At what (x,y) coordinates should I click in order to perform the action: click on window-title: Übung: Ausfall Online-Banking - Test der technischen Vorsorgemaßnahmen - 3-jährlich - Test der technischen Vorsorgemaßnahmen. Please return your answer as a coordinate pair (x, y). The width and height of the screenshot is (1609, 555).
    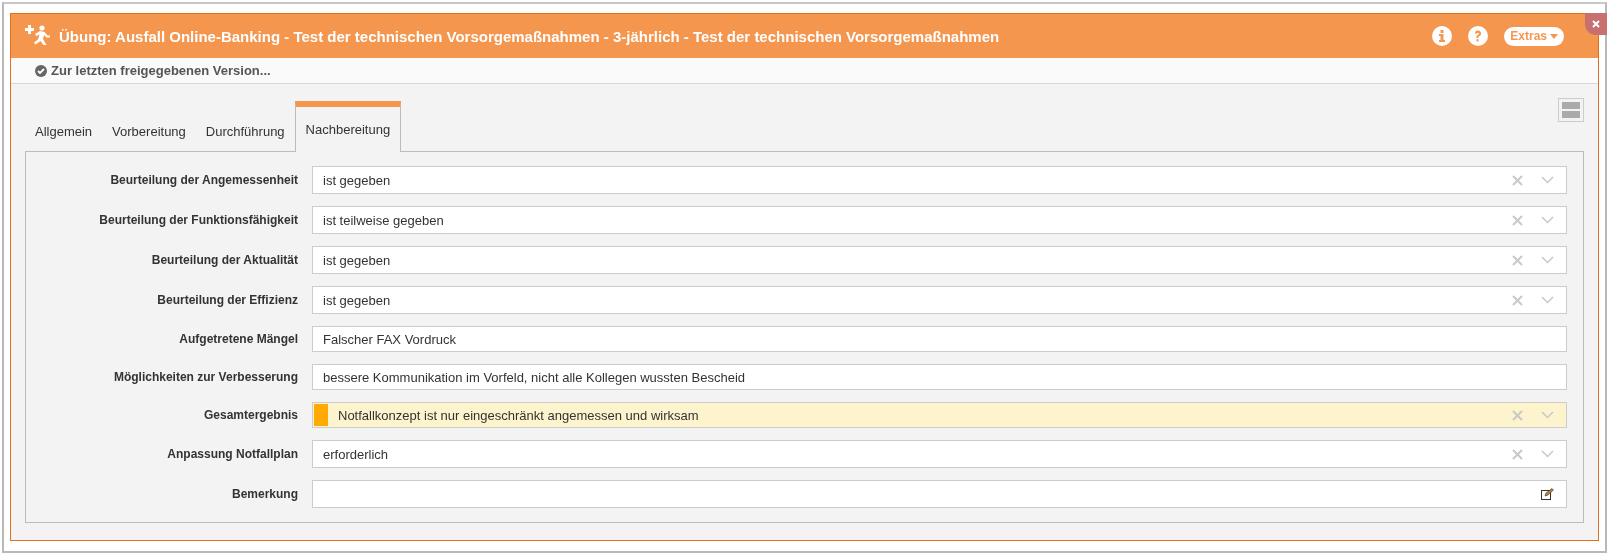
    Looking at the image, I should click on (530, 36).